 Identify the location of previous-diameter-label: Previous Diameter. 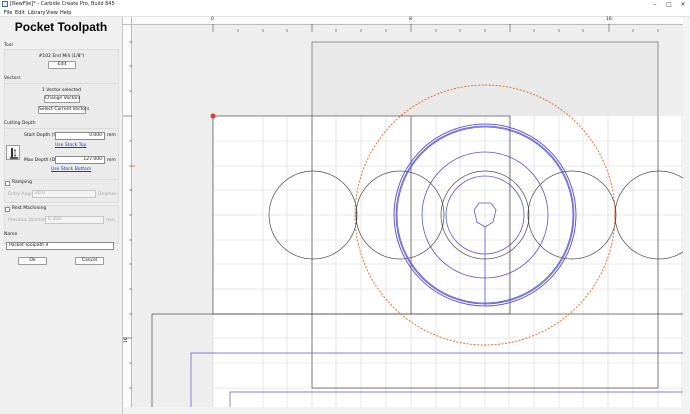
(29, 220).